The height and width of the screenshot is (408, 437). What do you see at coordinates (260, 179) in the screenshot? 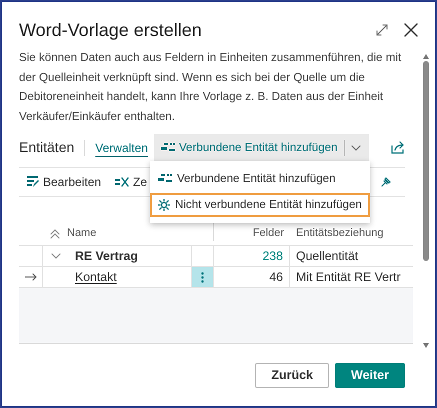
I see `menu-item: Verbundene Entität hinzufügen` at bounding box center [260, 179].